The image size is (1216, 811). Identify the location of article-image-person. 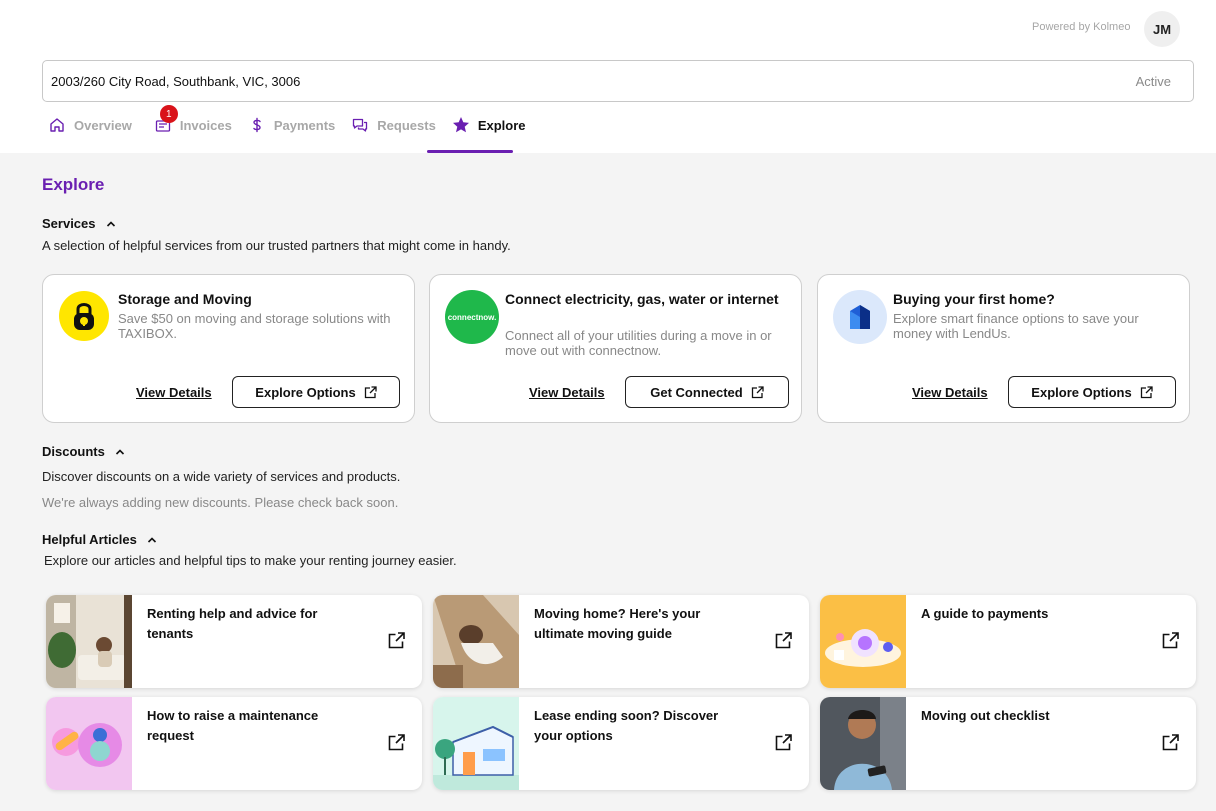
(863, 743).